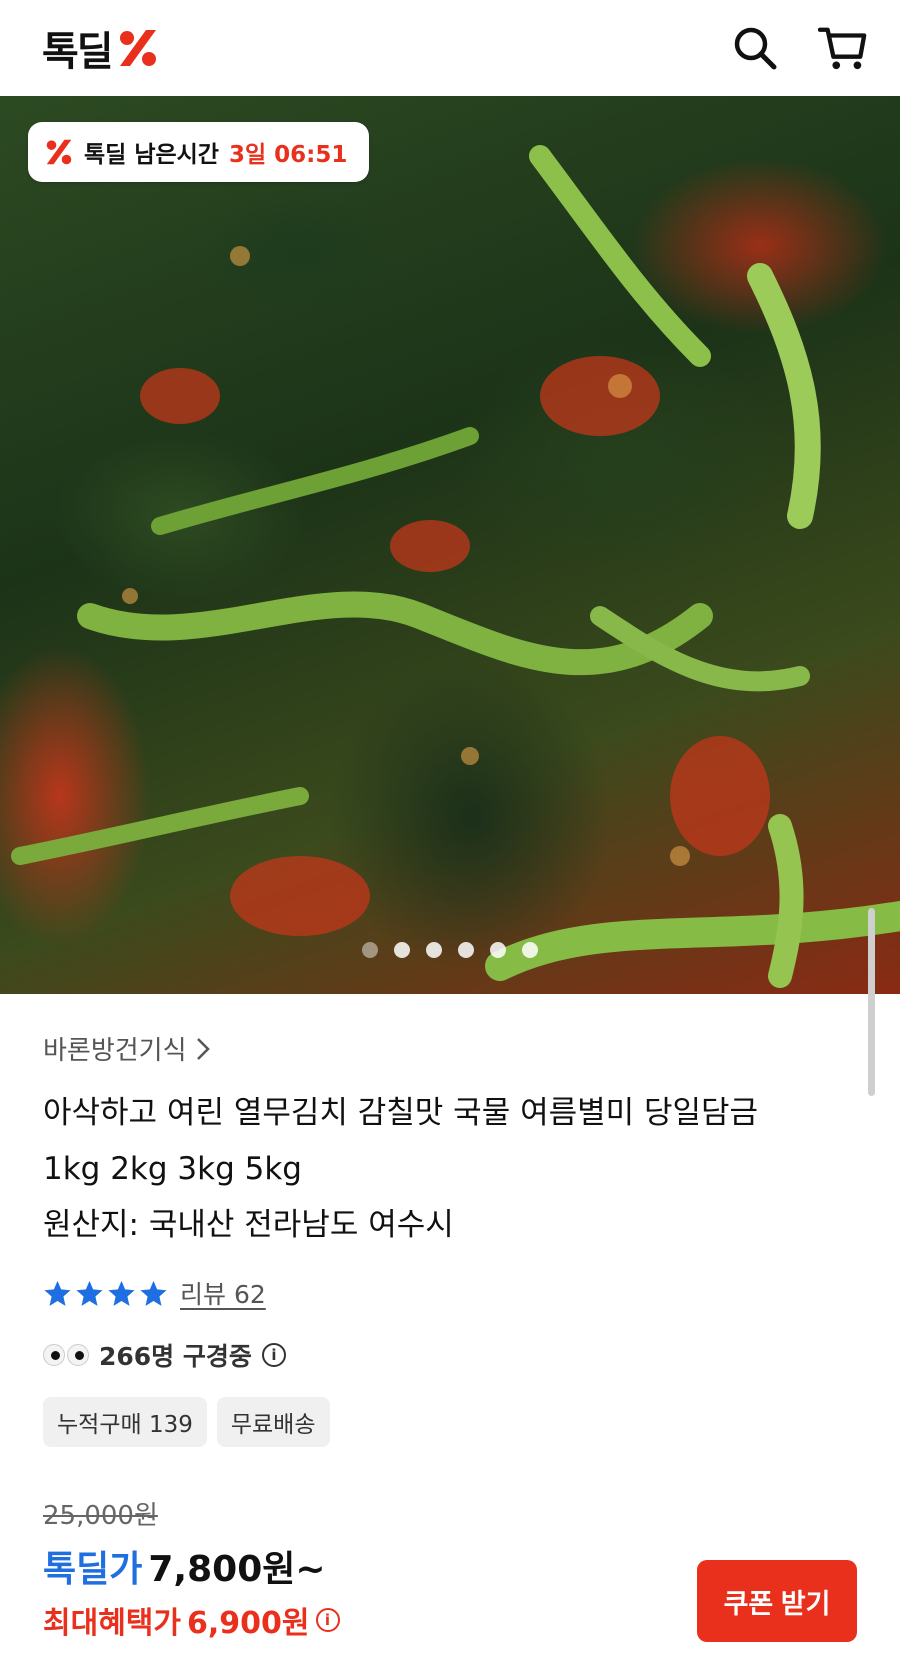 This screenshot has width=900, height=1670. I want to click on viewers-row: 266명 구경중 i, so click(458, 1355).